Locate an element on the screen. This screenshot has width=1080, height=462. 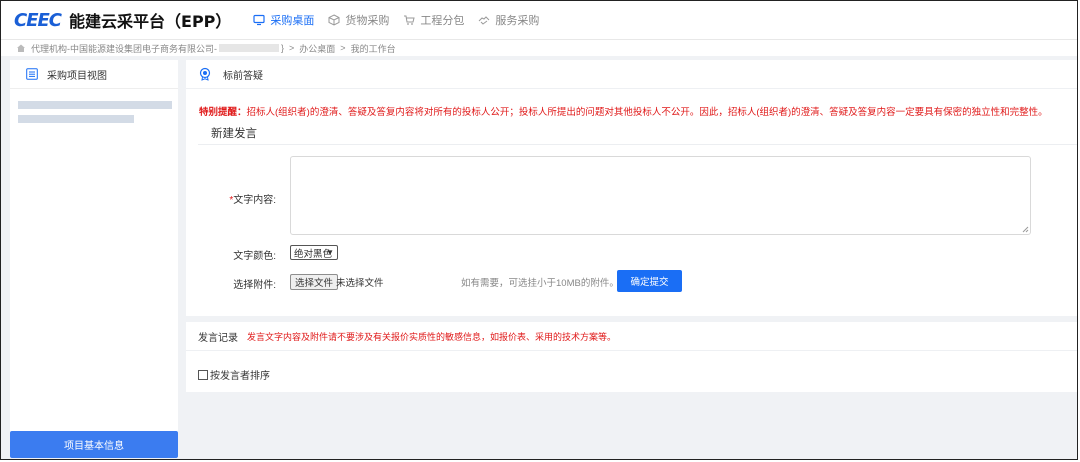
nav-label: 采购桌面 is located at coordinates (292, 21).